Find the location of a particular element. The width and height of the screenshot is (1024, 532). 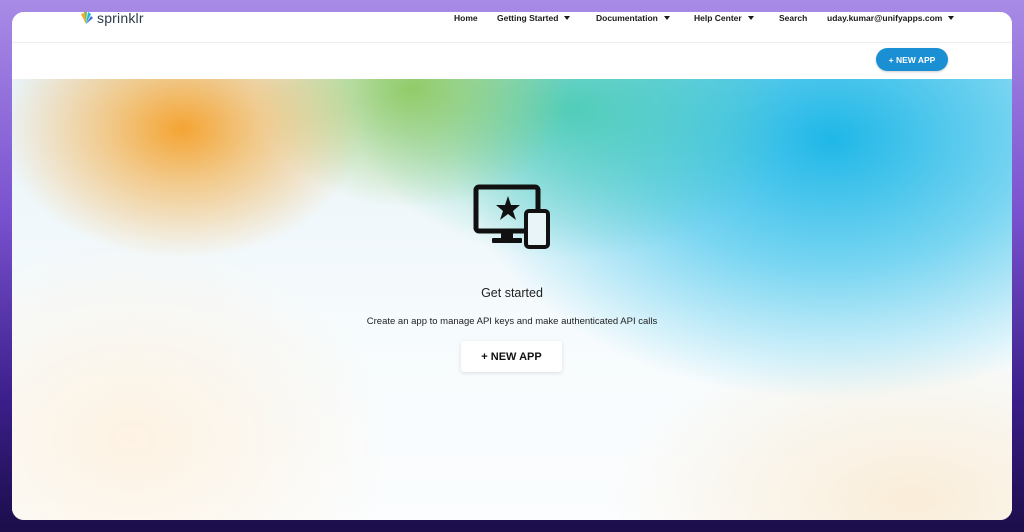

new-app-button: + NEW APP is located at coordinates (912, 59).